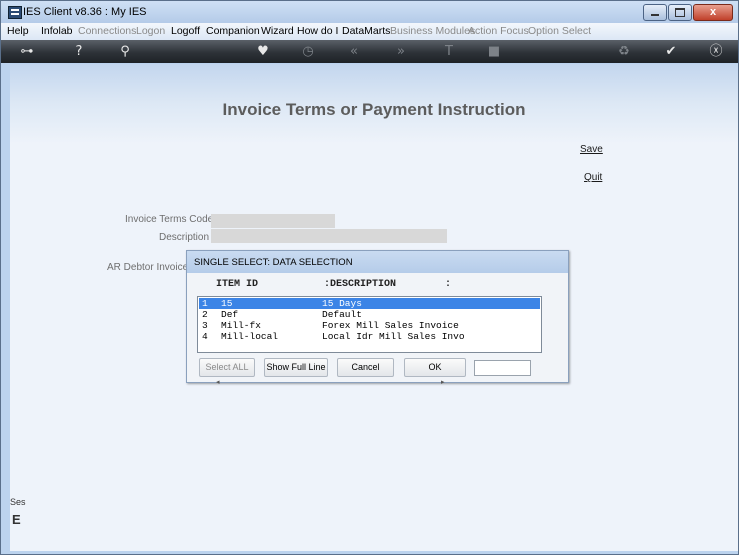  What do you see at coordinates (624, 51) in the screenshot?
I see `recycle-icon: ♻` at bounding box center [624, 51].